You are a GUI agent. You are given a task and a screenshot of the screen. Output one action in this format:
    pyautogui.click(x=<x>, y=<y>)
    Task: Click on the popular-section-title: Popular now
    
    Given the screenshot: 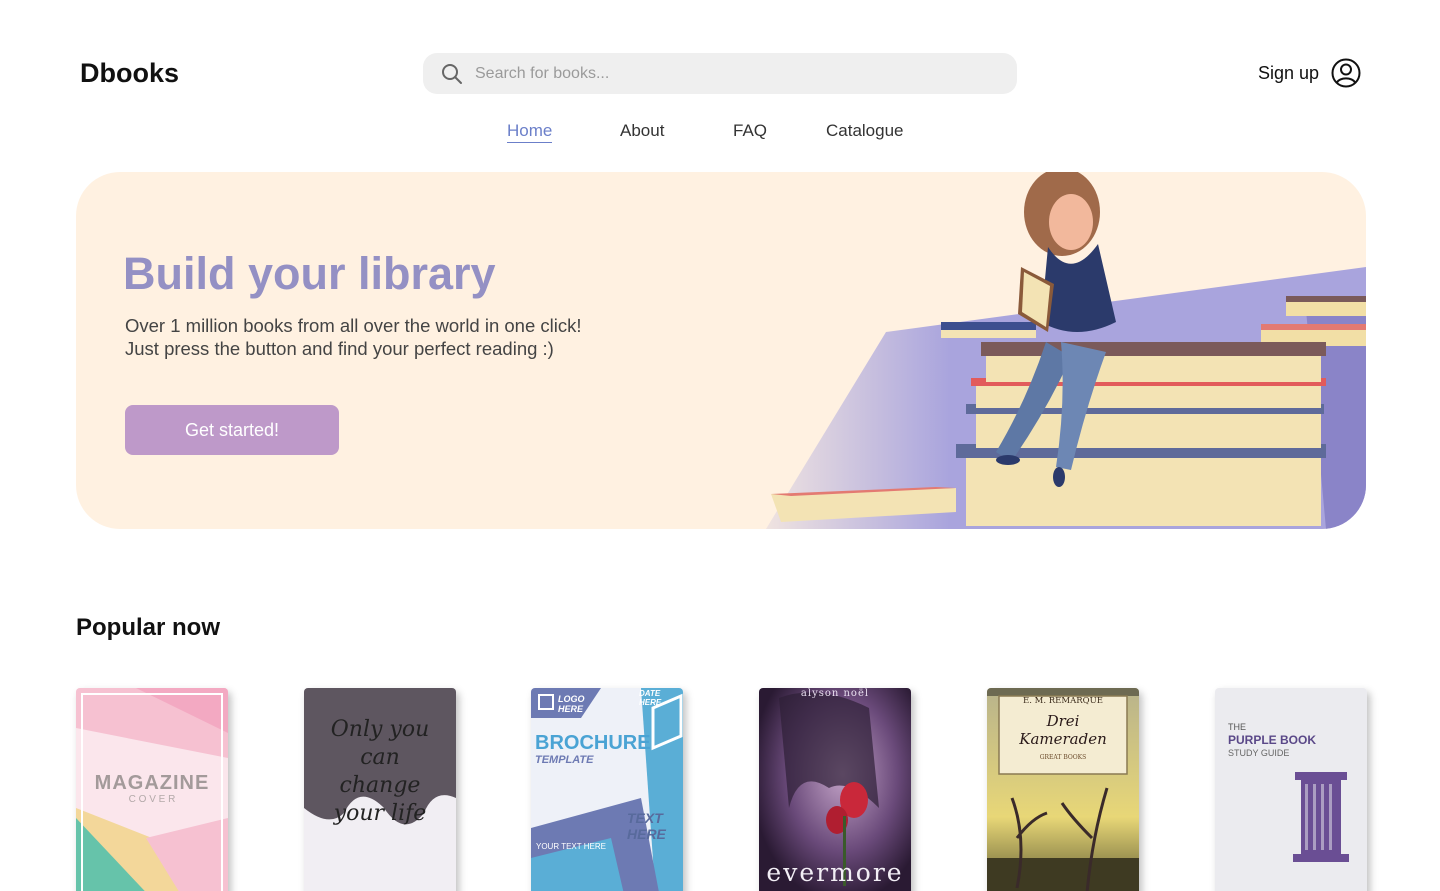 What is the action you would take?
    pyautogui.click(x=148, y=627)
    